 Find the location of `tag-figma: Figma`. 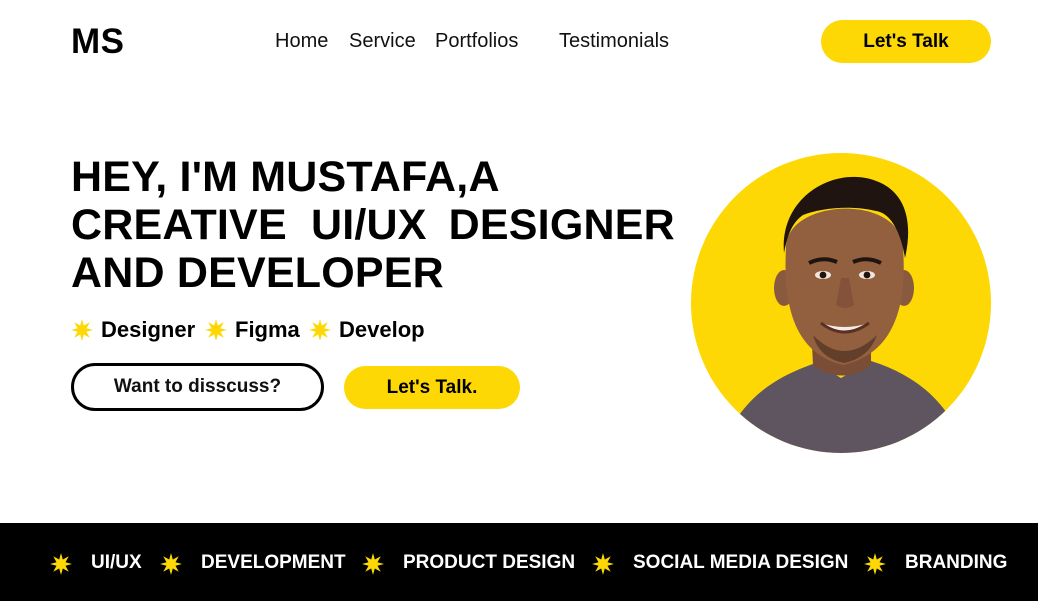

tag-figma: Figma is located at coordinates (252, 330).